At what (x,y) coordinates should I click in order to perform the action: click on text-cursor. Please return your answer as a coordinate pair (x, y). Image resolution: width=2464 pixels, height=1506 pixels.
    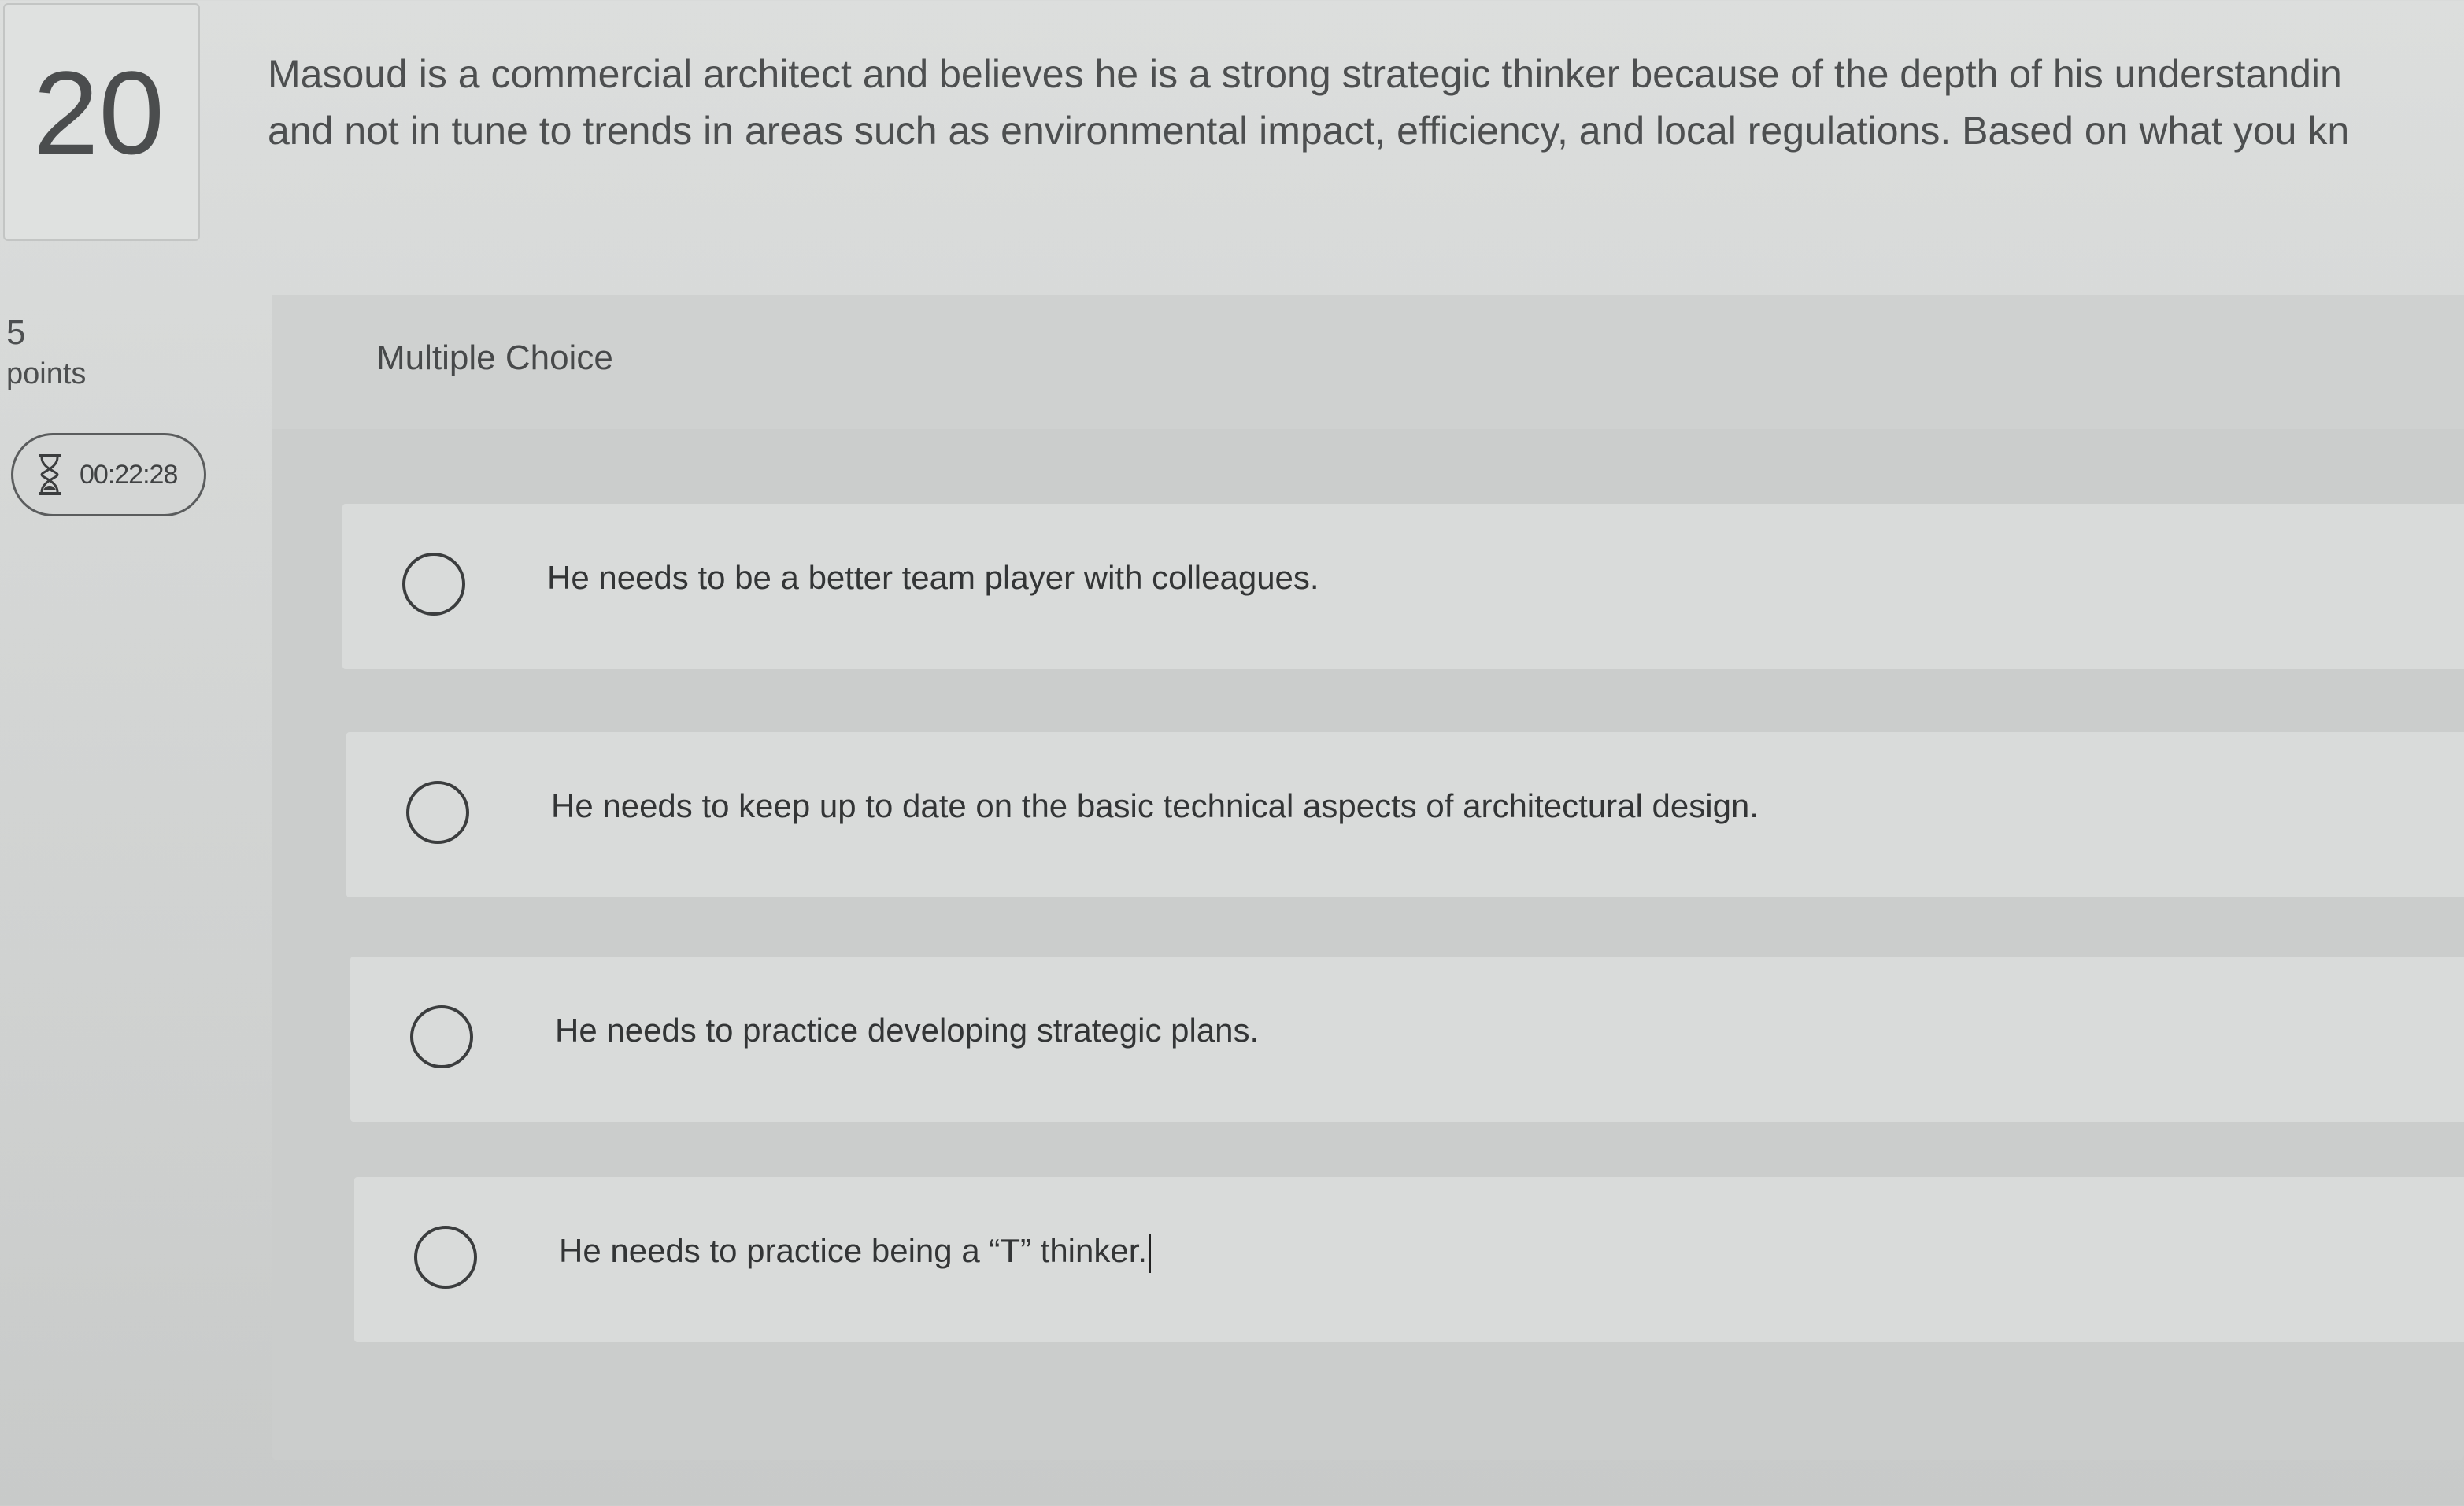
    Looking at the image, I should click on (1150, 1253).